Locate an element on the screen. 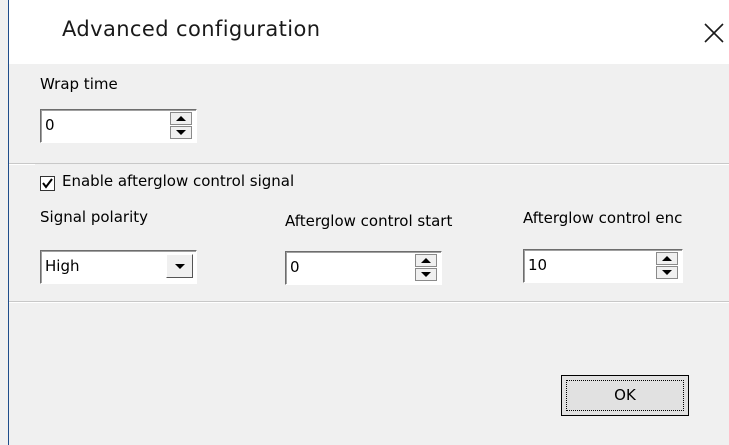  afterglow-start-field: 0 is located at coordinates (363, 268).